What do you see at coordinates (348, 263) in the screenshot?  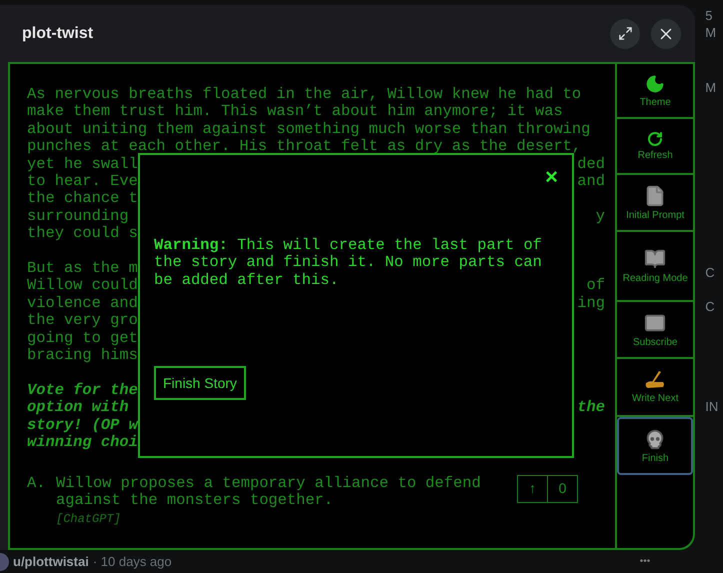 I see `warning-message: Warning: This will create the last part of the story and finish it. No more parts can be added after this.` at bounding box center [348, 263].